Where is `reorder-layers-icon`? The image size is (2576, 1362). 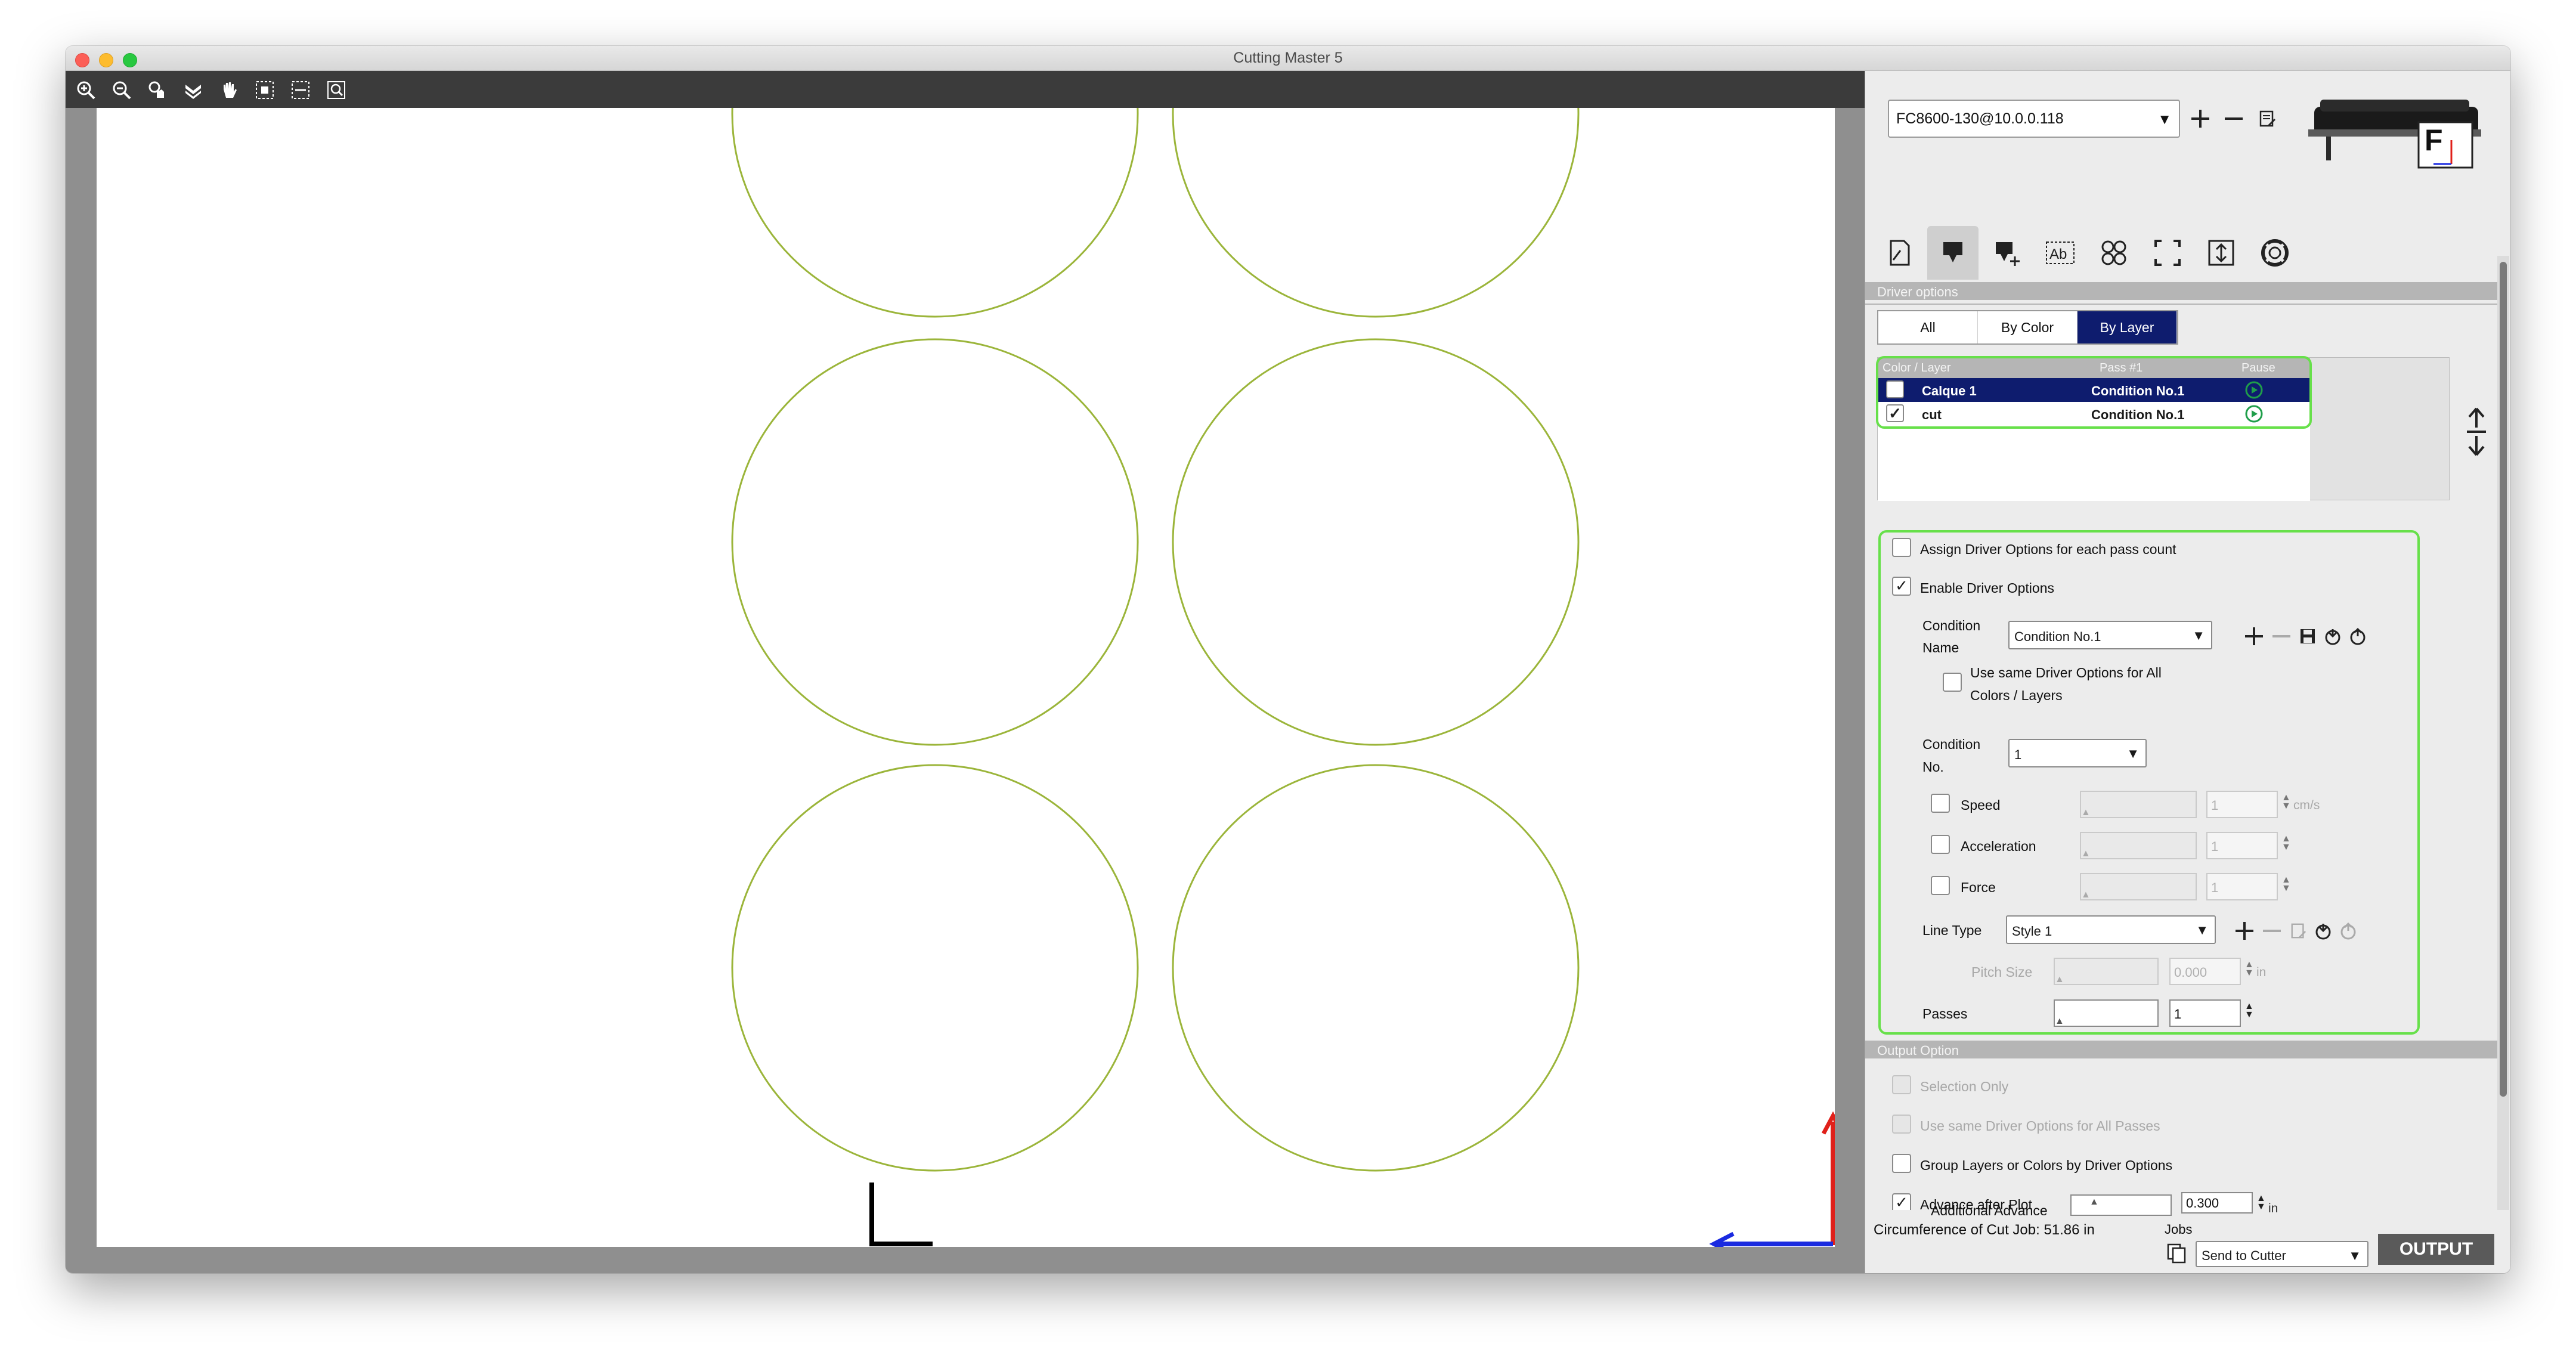 reorder-layers-icon is located at coordinates (2477, 432).